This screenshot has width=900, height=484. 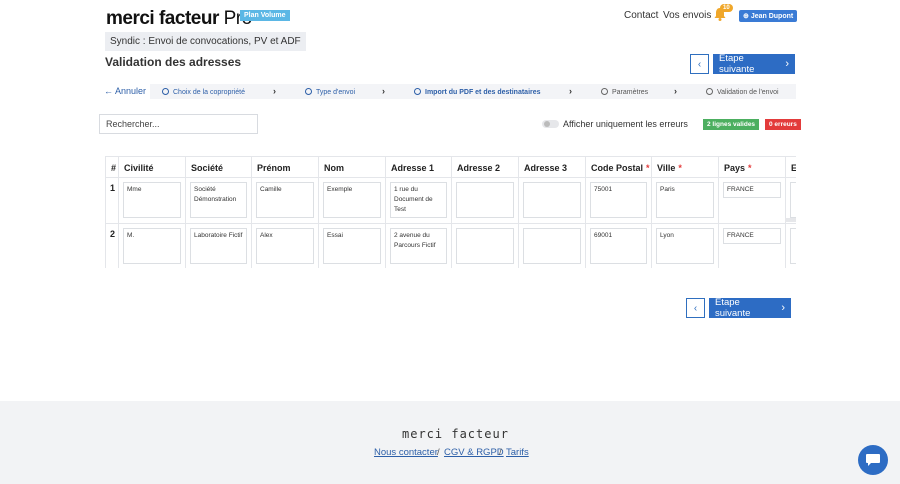 What do you see at coordinates (618, 246) in the screenshot?
I see `cell-input-code-postal: 69001` at bounding box center [618, 246].